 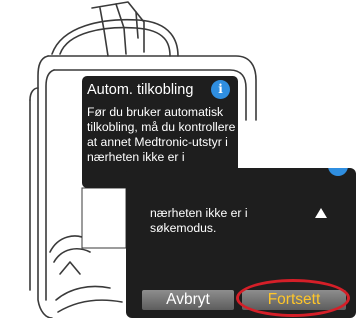 I want to click on callout-ring-continue, so click(x=293, y=298).